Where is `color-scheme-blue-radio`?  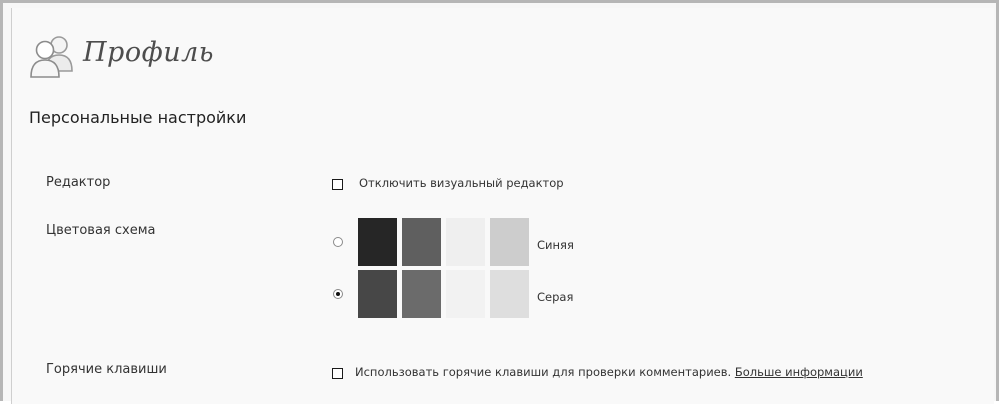
color-scheme-blue-radio is located at coordinates (338, 242).